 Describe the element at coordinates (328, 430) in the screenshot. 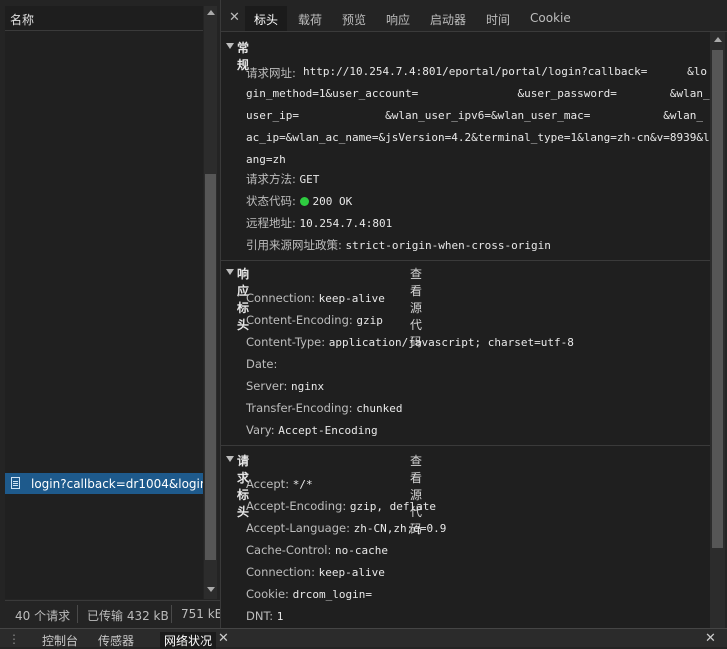

I see `header-value: Accept-Encoding` at that location.